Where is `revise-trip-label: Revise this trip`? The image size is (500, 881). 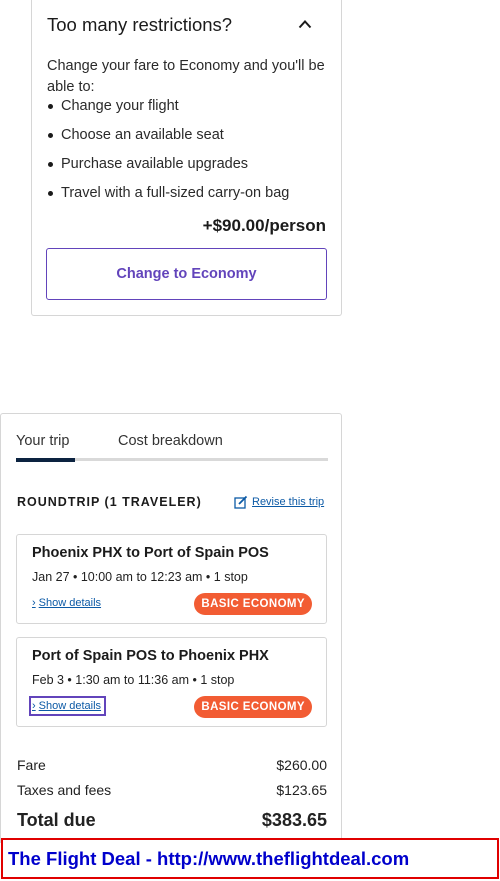 revise-trip-label: Revise this trip is located at coordinates (288, 502).